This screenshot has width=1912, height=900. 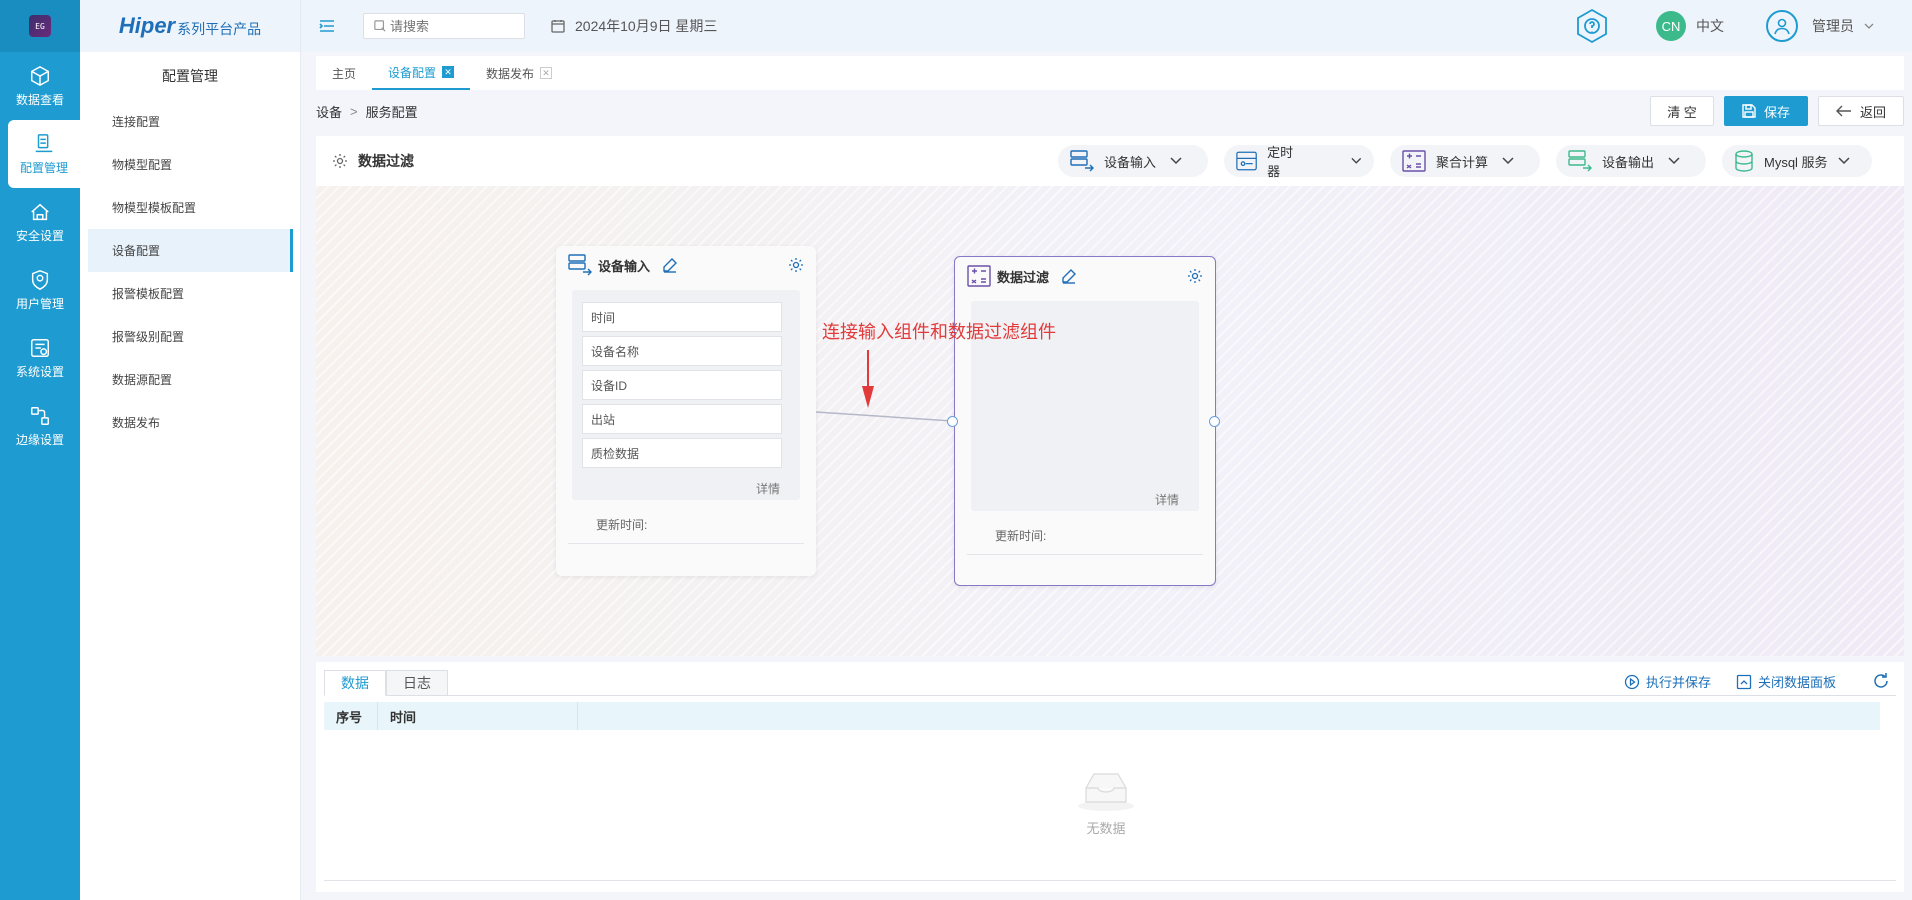 I want to click on search-box, so click(x=444, y=26).